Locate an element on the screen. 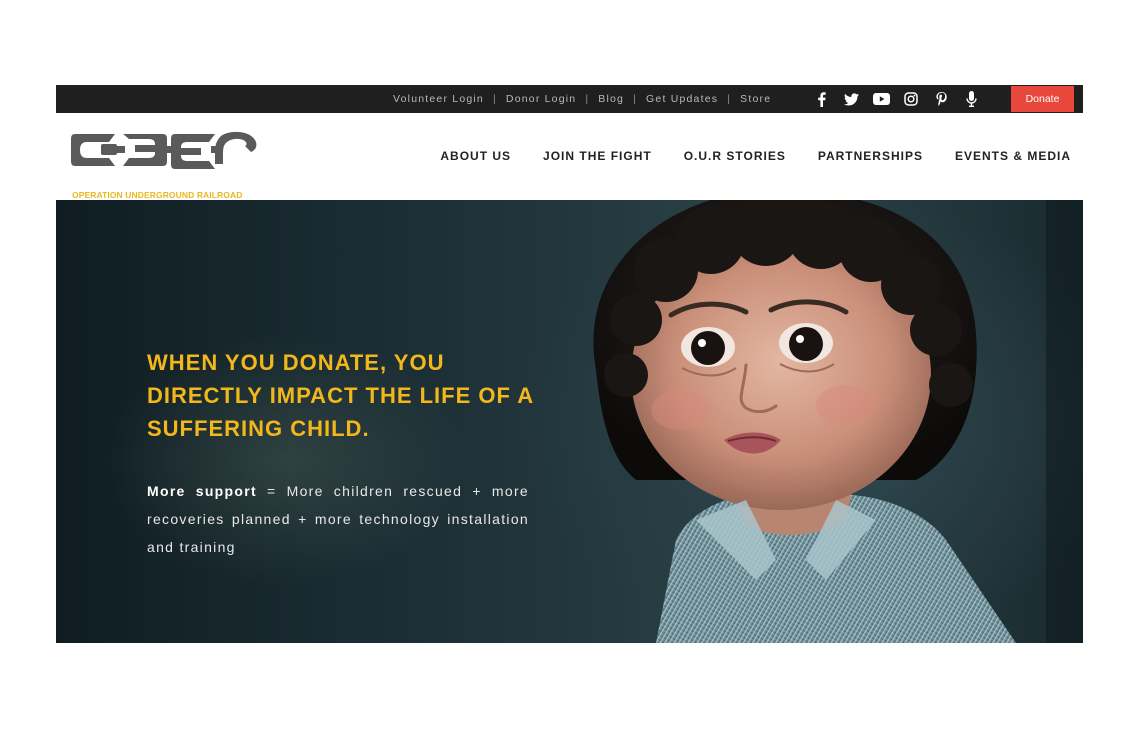  youtube-icon is located at coordinates (881, 99).